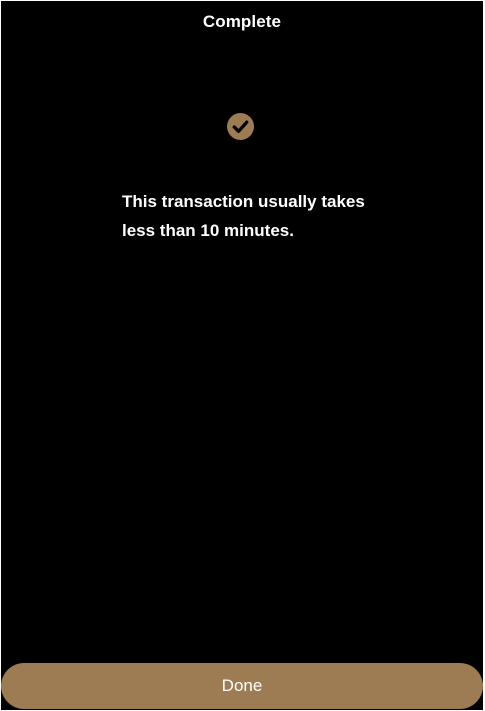  I want to click on page-title: Complete, so click(242, 21).